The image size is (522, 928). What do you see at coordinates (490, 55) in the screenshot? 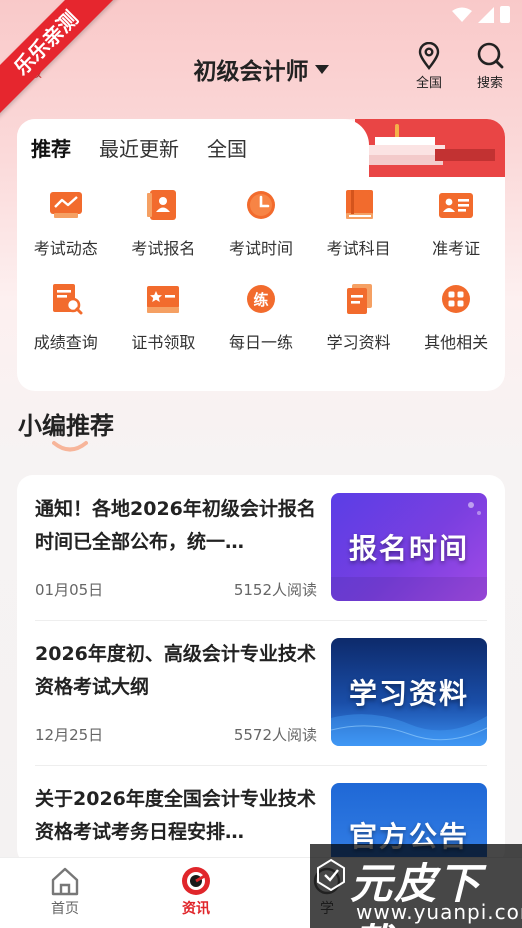
I see `search-icon` at bounding box center [490, 55].